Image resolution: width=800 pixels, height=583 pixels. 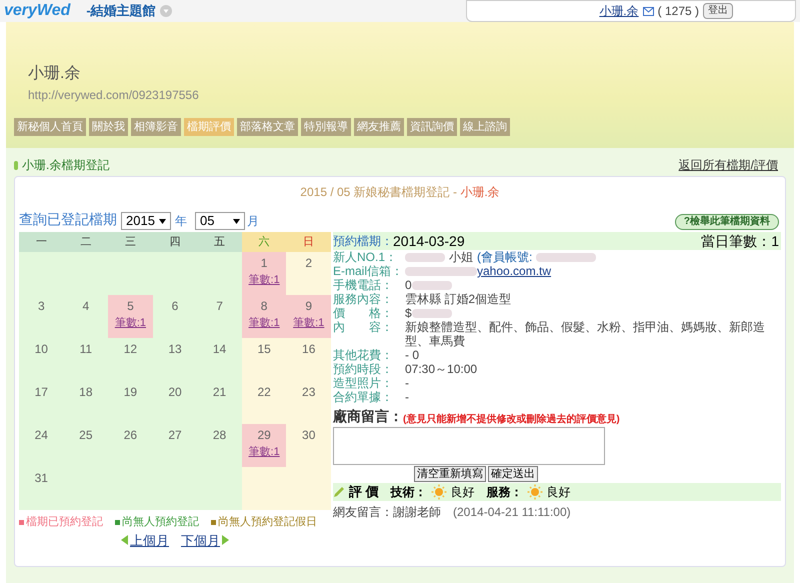 What do you see at coordinates (131, 349) in the screenshot?
I see `day-number: 12` at bounding box center [131, 349].